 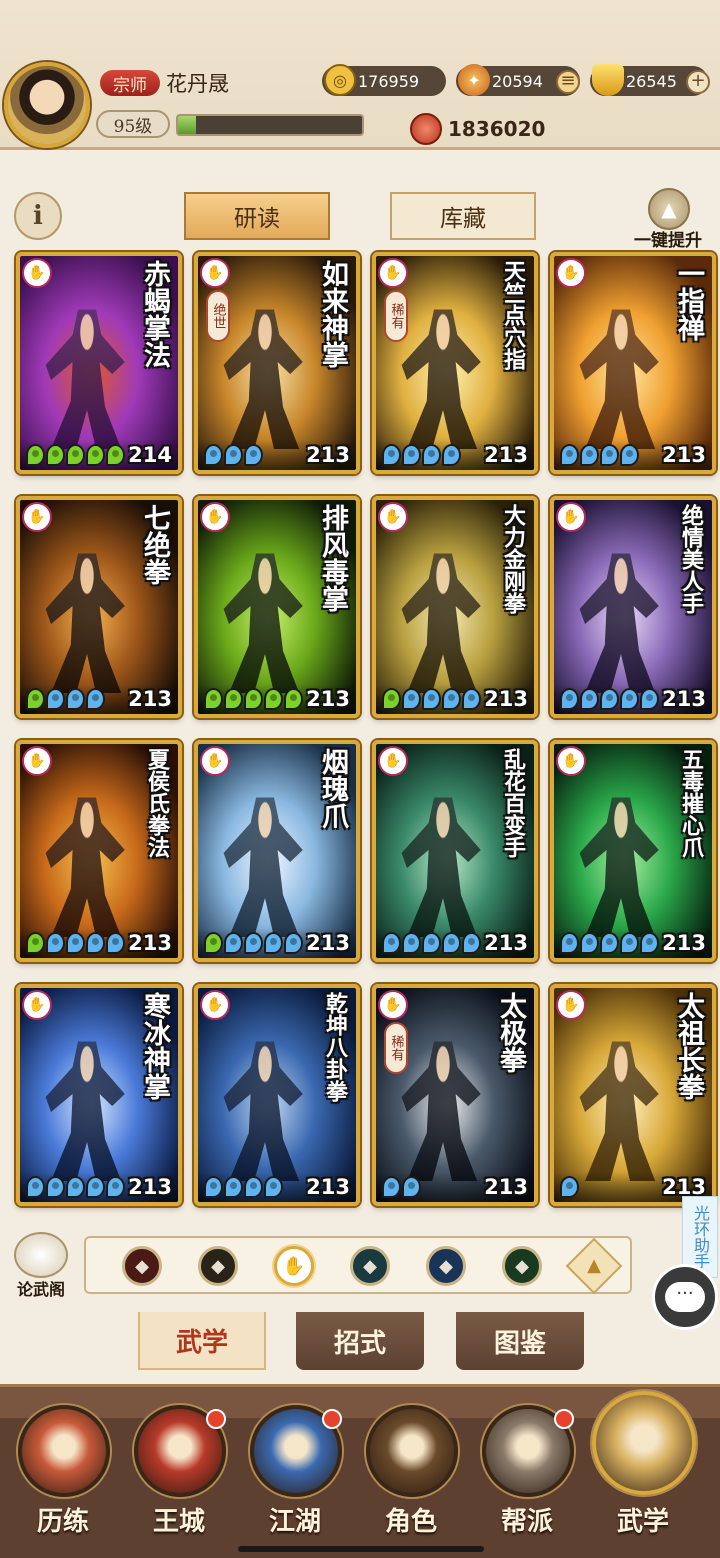 I want to click on card-title: 如来神掌, so click(x=332, y=314).